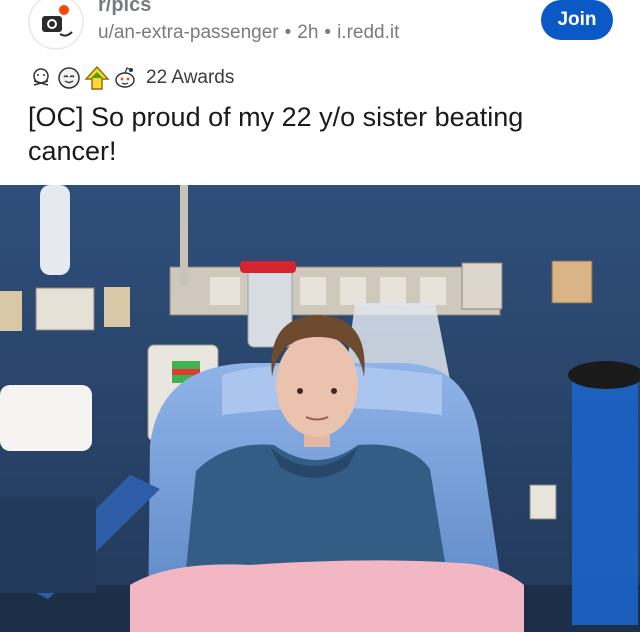 This screenshot has width=640, height=632. Describe the element at coordinates (190, 77) in the screenshot. I see `awards-count: 22 Awards` at that location.